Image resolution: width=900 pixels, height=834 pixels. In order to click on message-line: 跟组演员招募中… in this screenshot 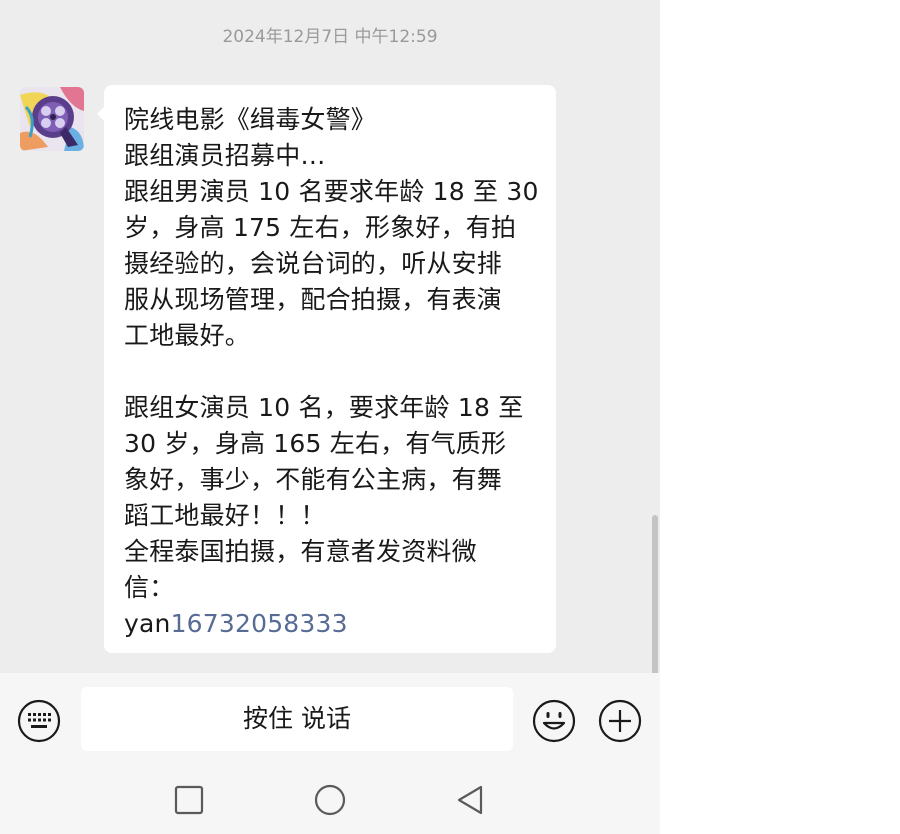, I will do `click(225, 155)`.